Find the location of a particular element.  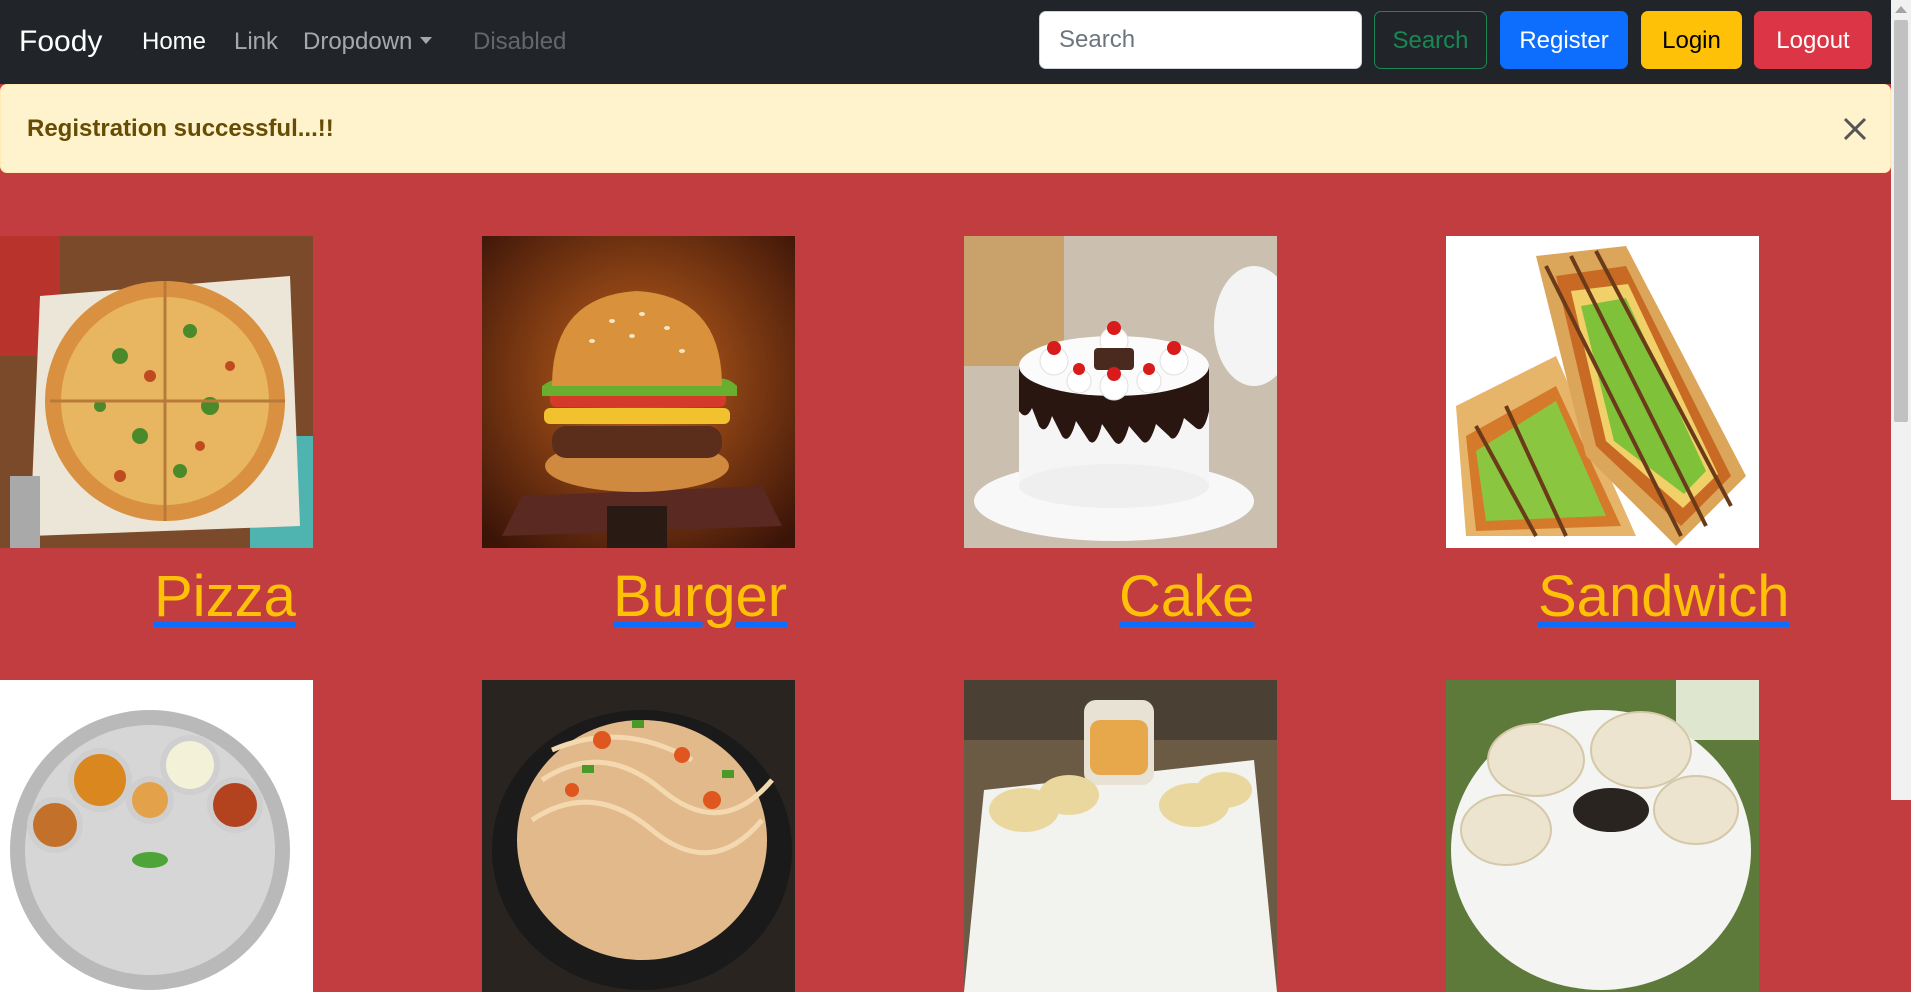

pizza-image is located at coordinates (156, 392).